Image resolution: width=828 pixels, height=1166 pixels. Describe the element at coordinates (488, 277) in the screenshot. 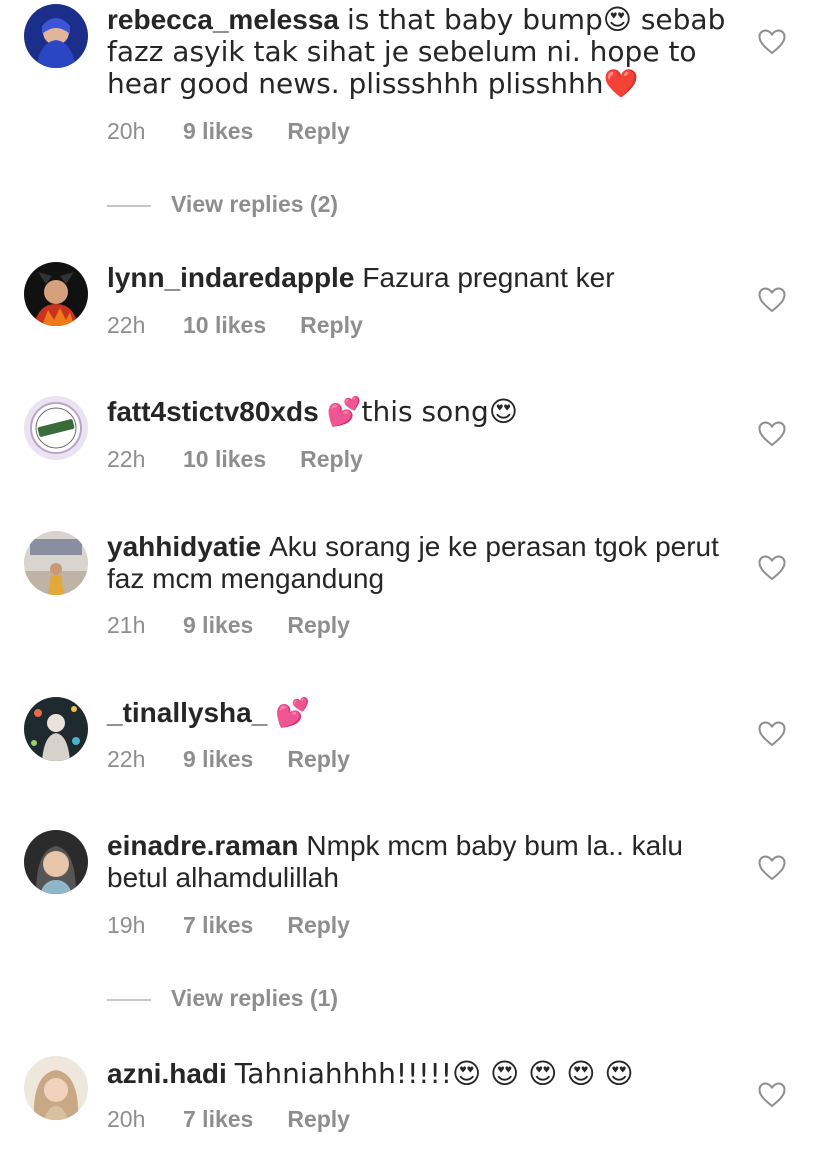

I see `comment-body: Fazura pregnant ker` at that location.